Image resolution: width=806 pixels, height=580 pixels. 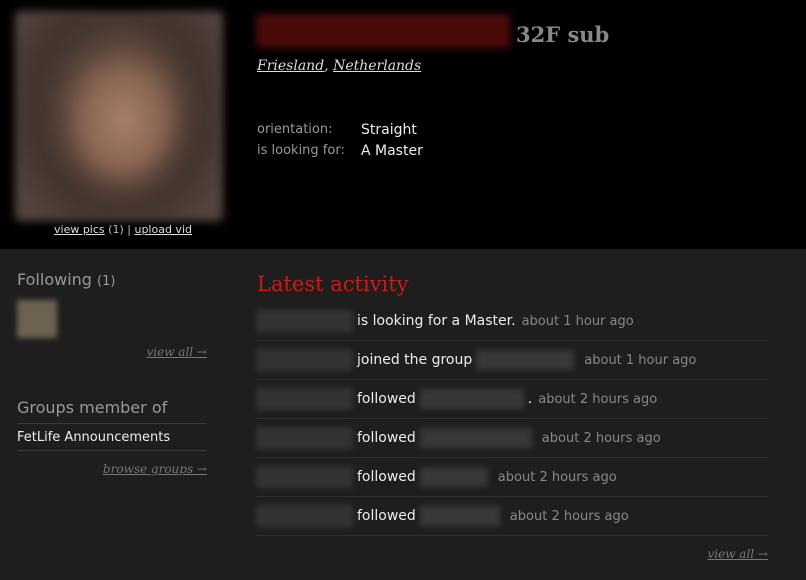 I want to click on browse-groups-link: browse groups →, so click(x=155, y=469).